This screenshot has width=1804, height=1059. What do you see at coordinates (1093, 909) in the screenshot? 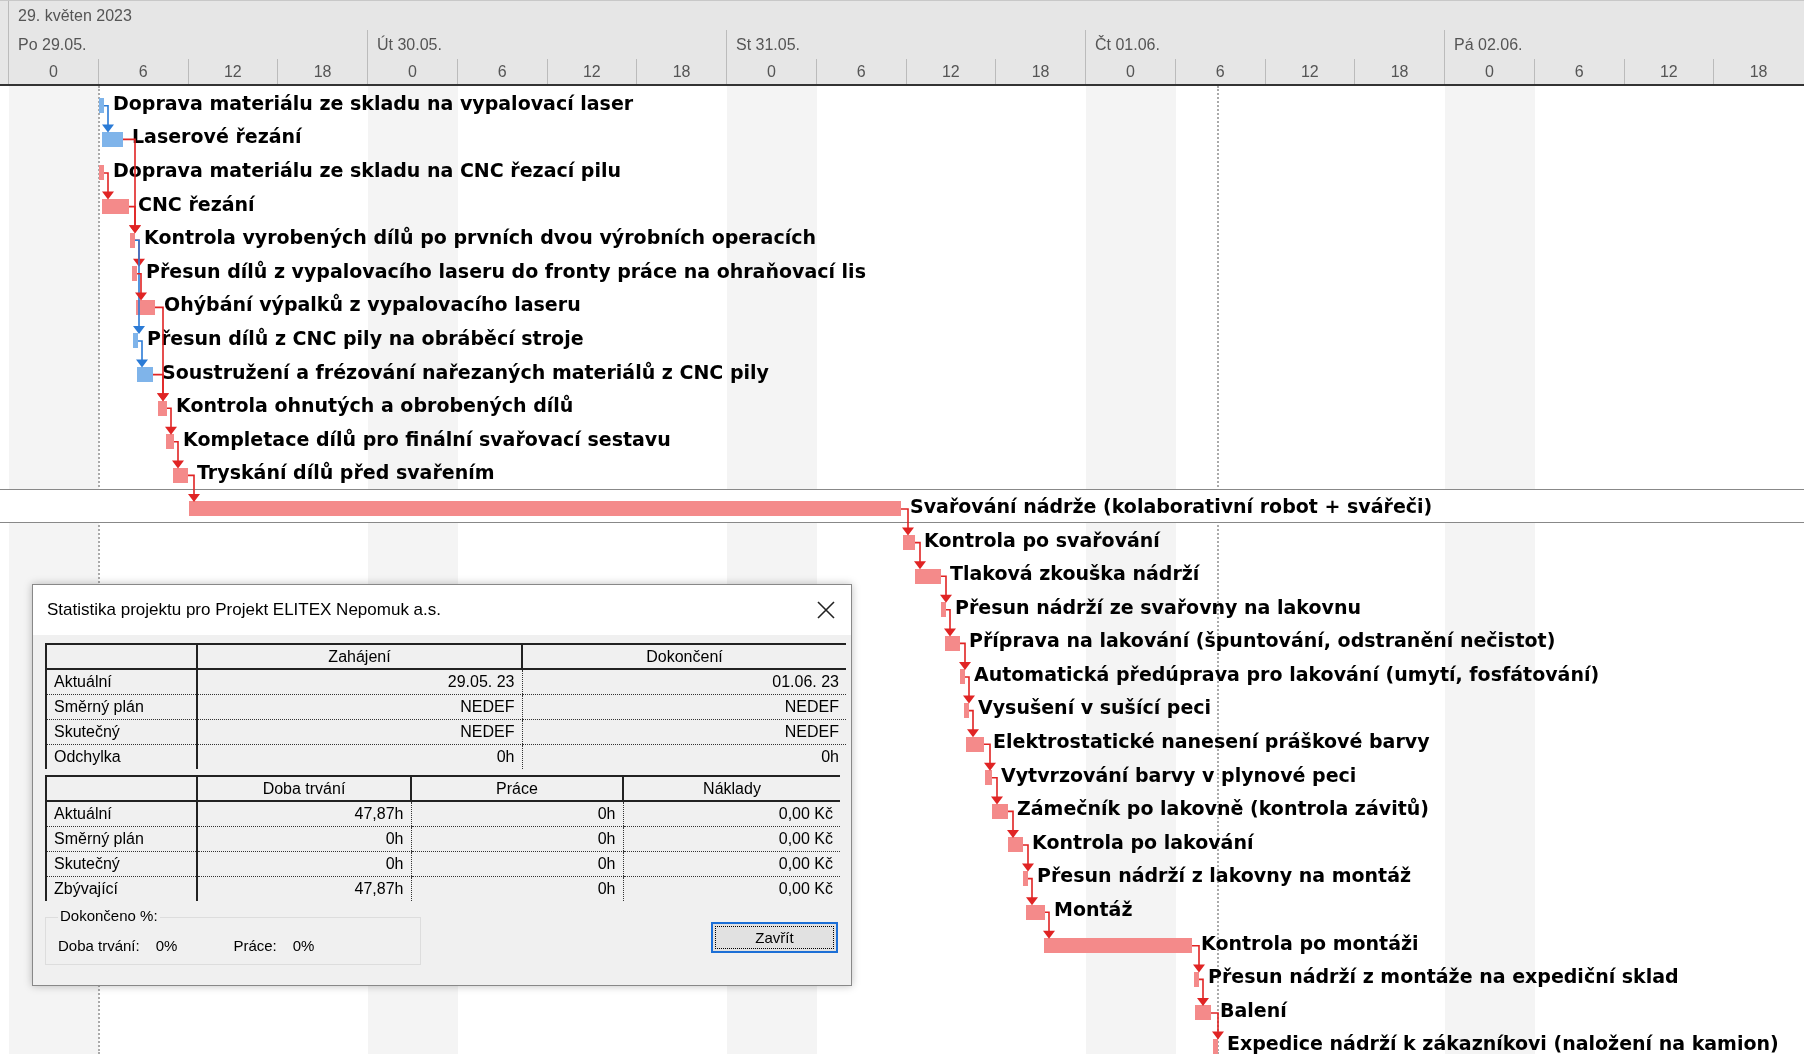
I see `task-name: Montáž` at bounding box center [1093, 909].